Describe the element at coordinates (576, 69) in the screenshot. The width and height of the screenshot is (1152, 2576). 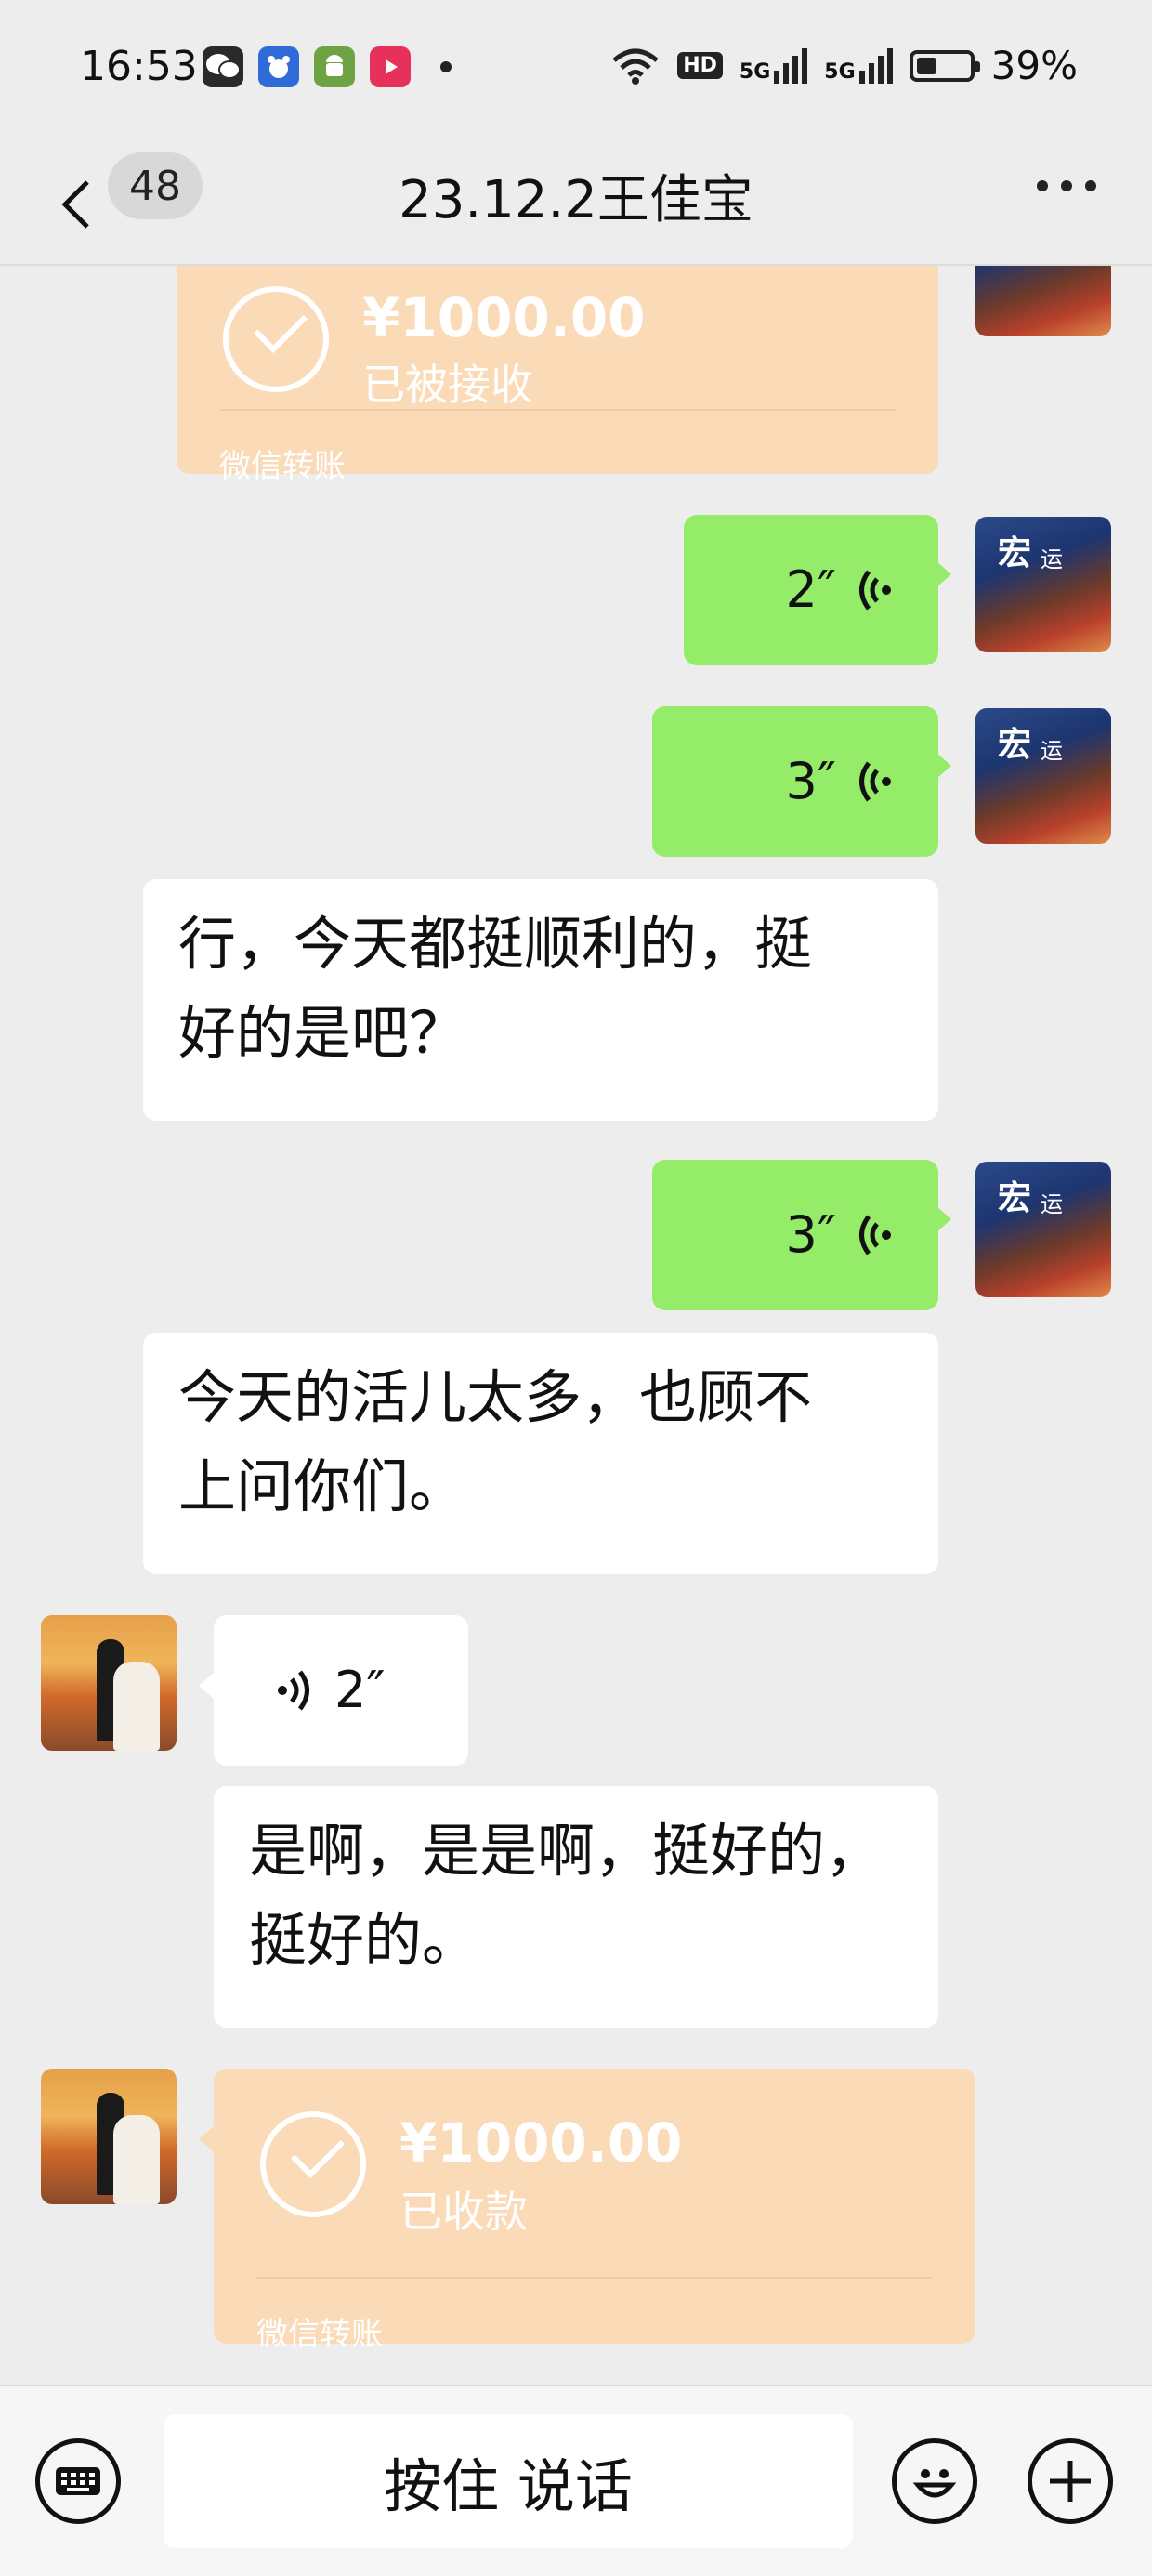
I see `status-bar: 16:53 HD 5G 5G 39%` at that location.